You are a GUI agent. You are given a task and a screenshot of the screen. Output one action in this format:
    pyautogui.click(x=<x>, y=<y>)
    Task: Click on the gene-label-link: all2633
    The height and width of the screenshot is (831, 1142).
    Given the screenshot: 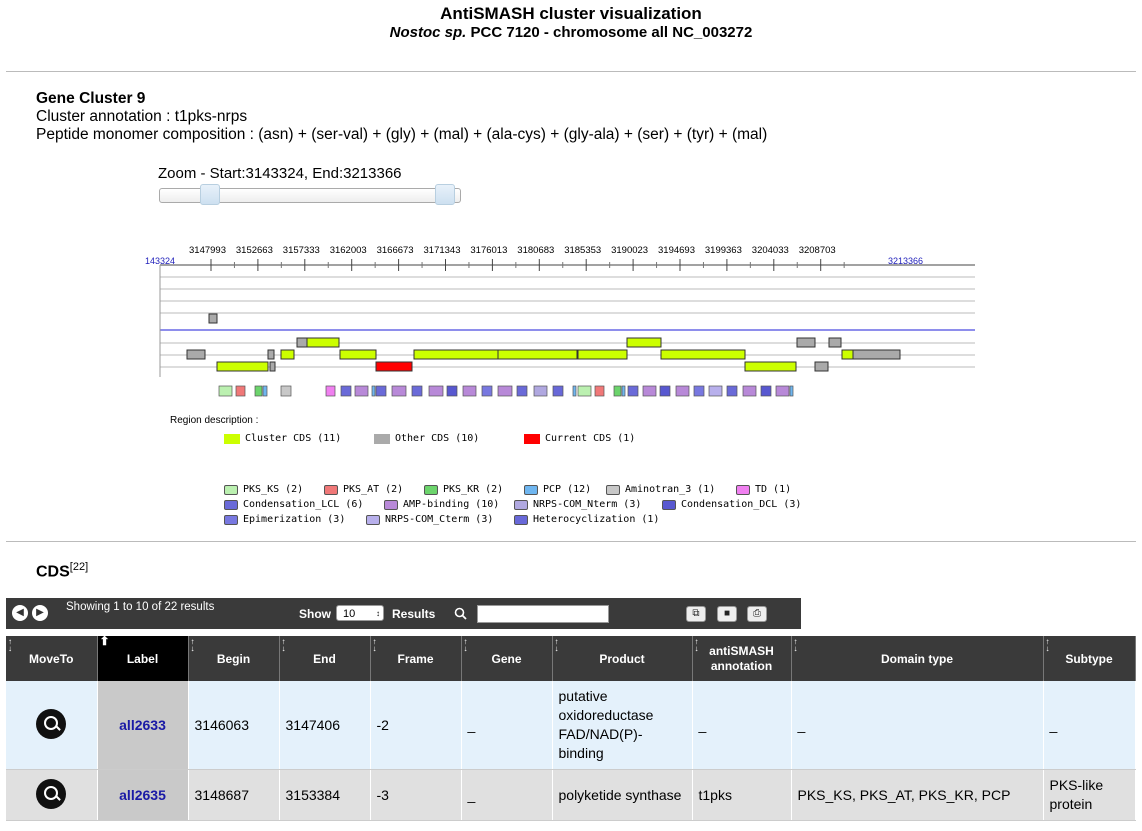 What is the action you would take?
    pyautogui.click(x=142, y=725)
    